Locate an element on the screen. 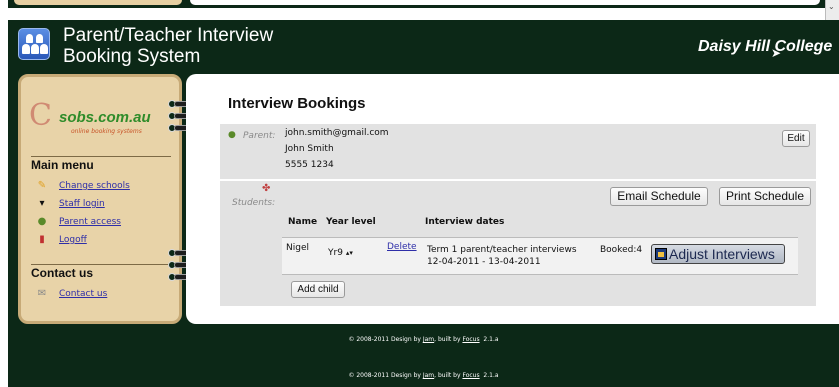 This screenshot has width=839, height=387. interview-dates: 12-04-2011 - 13-04-2011 is located at coordinates (484, 262).